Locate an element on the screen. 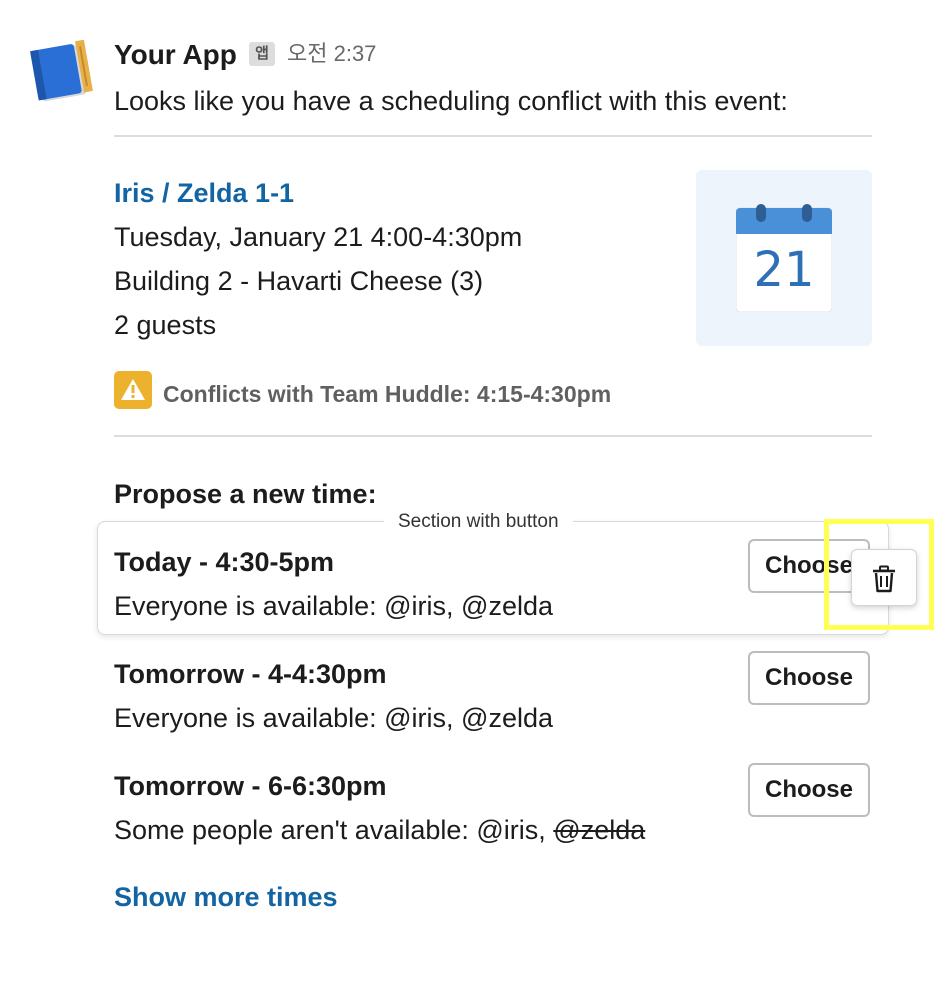 The height and width of the screenshot is (992, 938). calendar-day: 21 is located at coordinates (784, 270).